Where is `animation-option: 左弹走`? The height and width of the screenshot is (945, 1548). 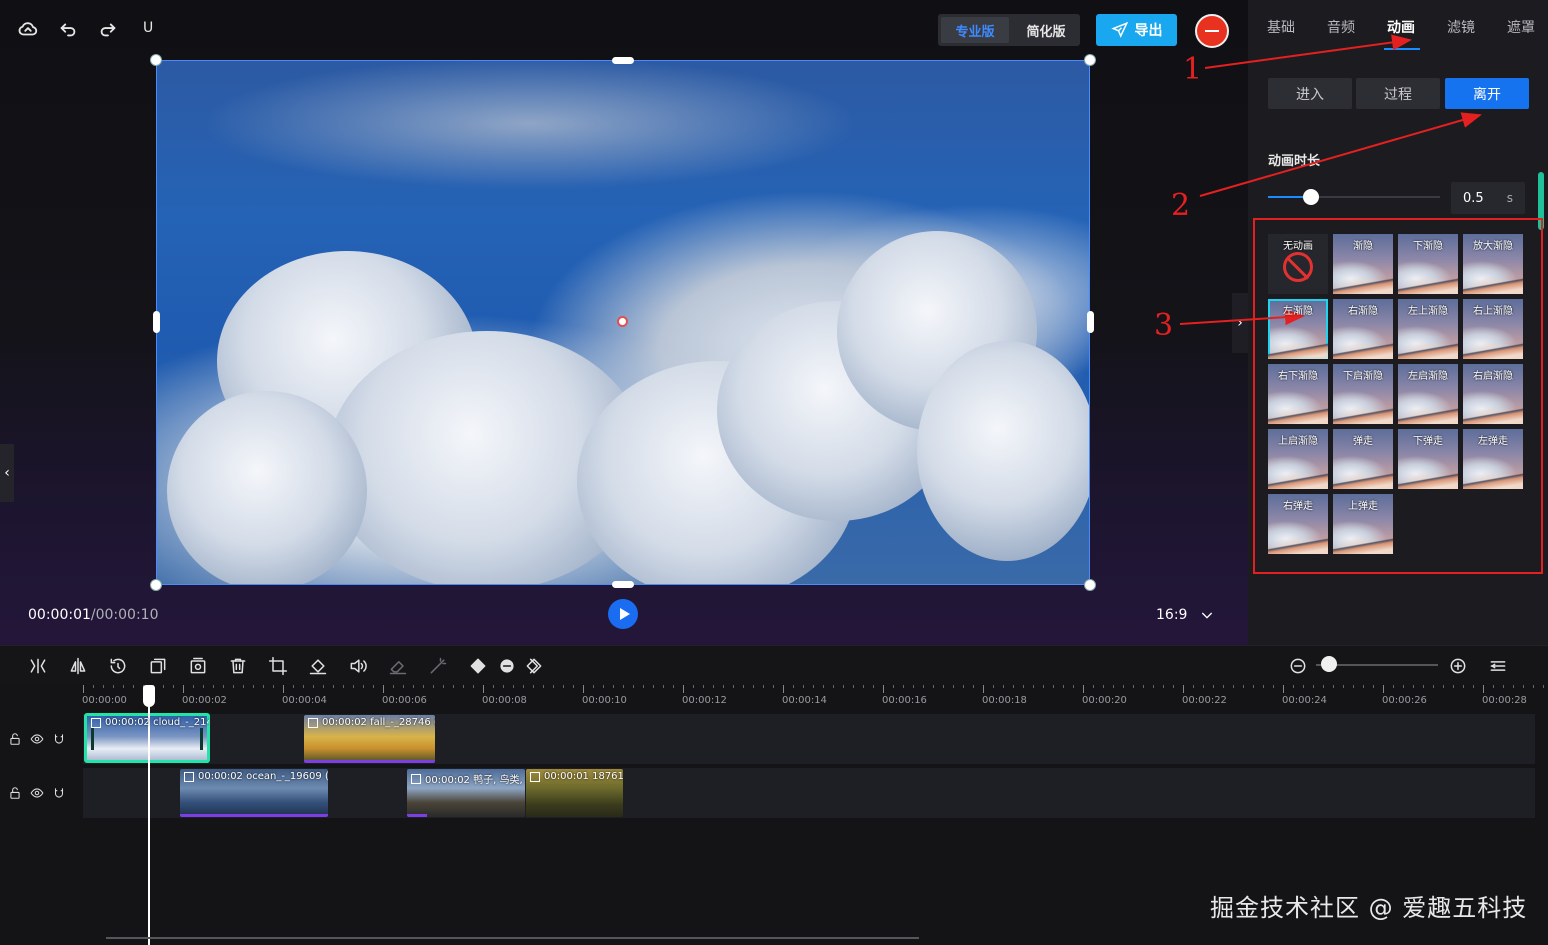 animation-option: 左弹走 is located at coordinates (1493, 459).